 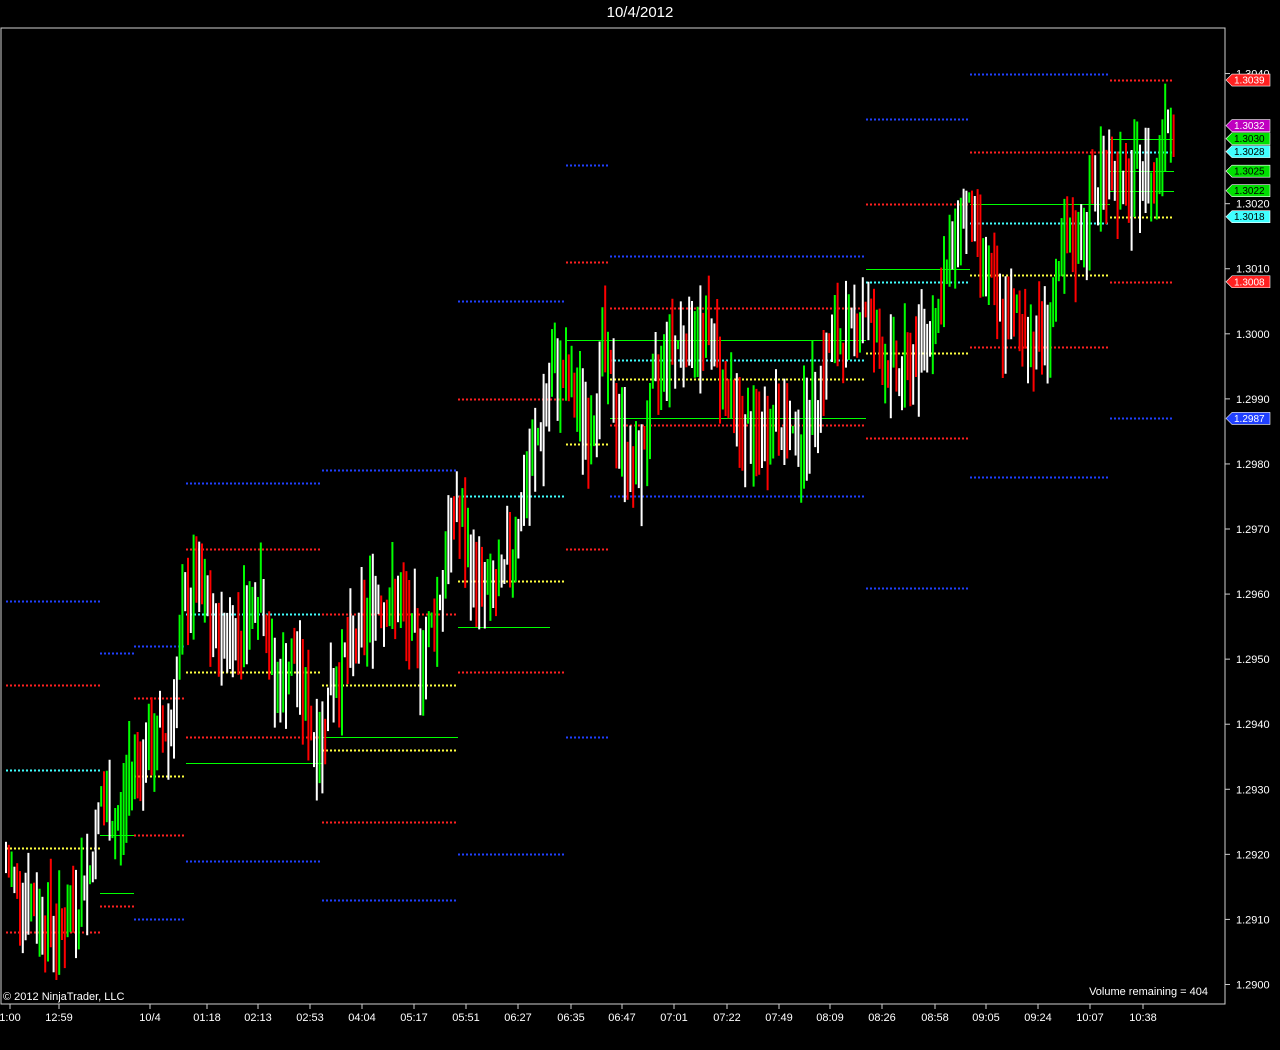 What do you see at coordinates (59, 1018) in the screenshot?
I see `x-tick-label: 12:59` at bounding box center [59, 1018].